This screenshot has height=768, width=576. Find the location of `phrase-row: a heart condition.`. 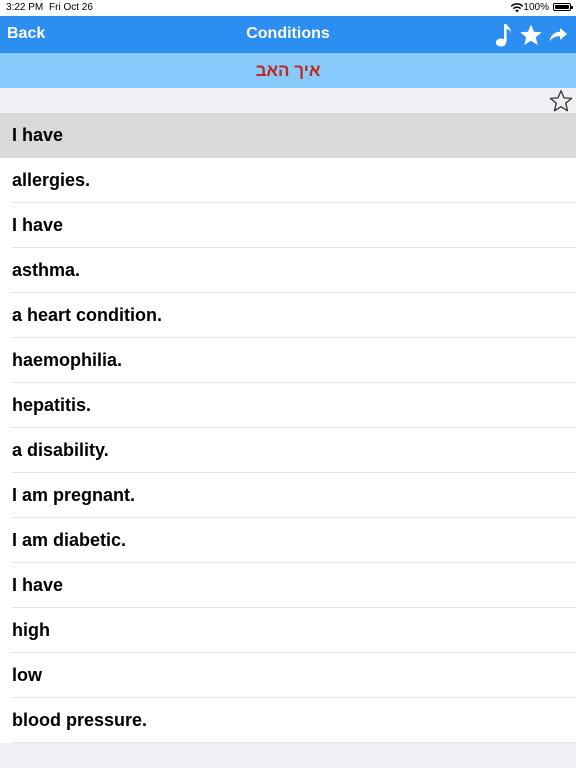

phrase-row: a heart condition. is located at coordinates (288, 315).